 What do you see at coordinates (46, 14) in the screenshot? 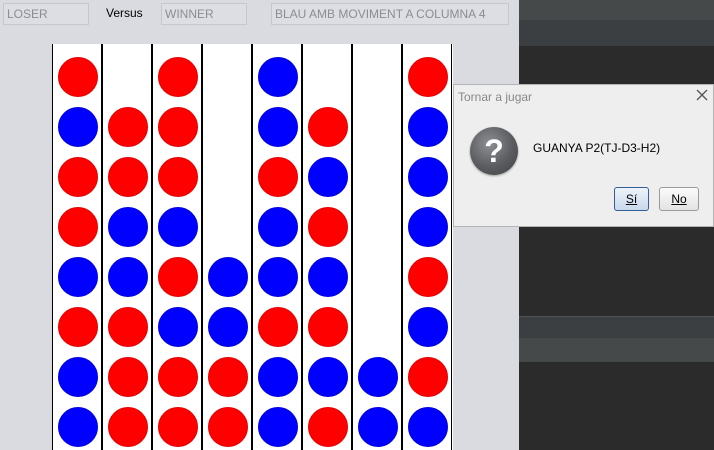
I see `loser-field: LOSER` at bounding box center [46, 14].